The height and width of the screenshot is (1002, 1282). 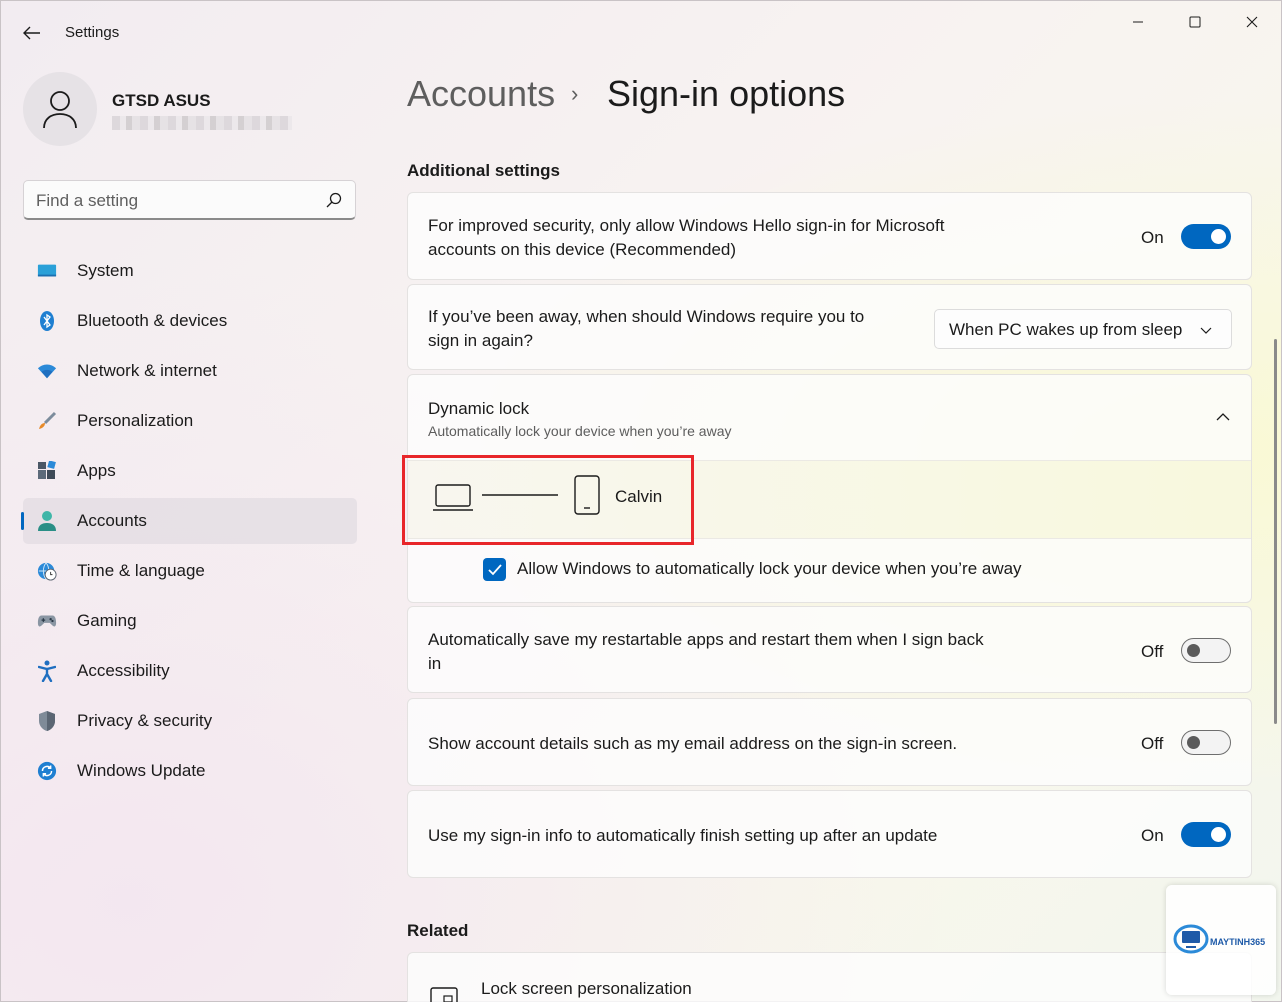 What do you see at coordinates (1275, 531) in the screenshot?
I see `scrollbar` at bounding box center [1275, 531].